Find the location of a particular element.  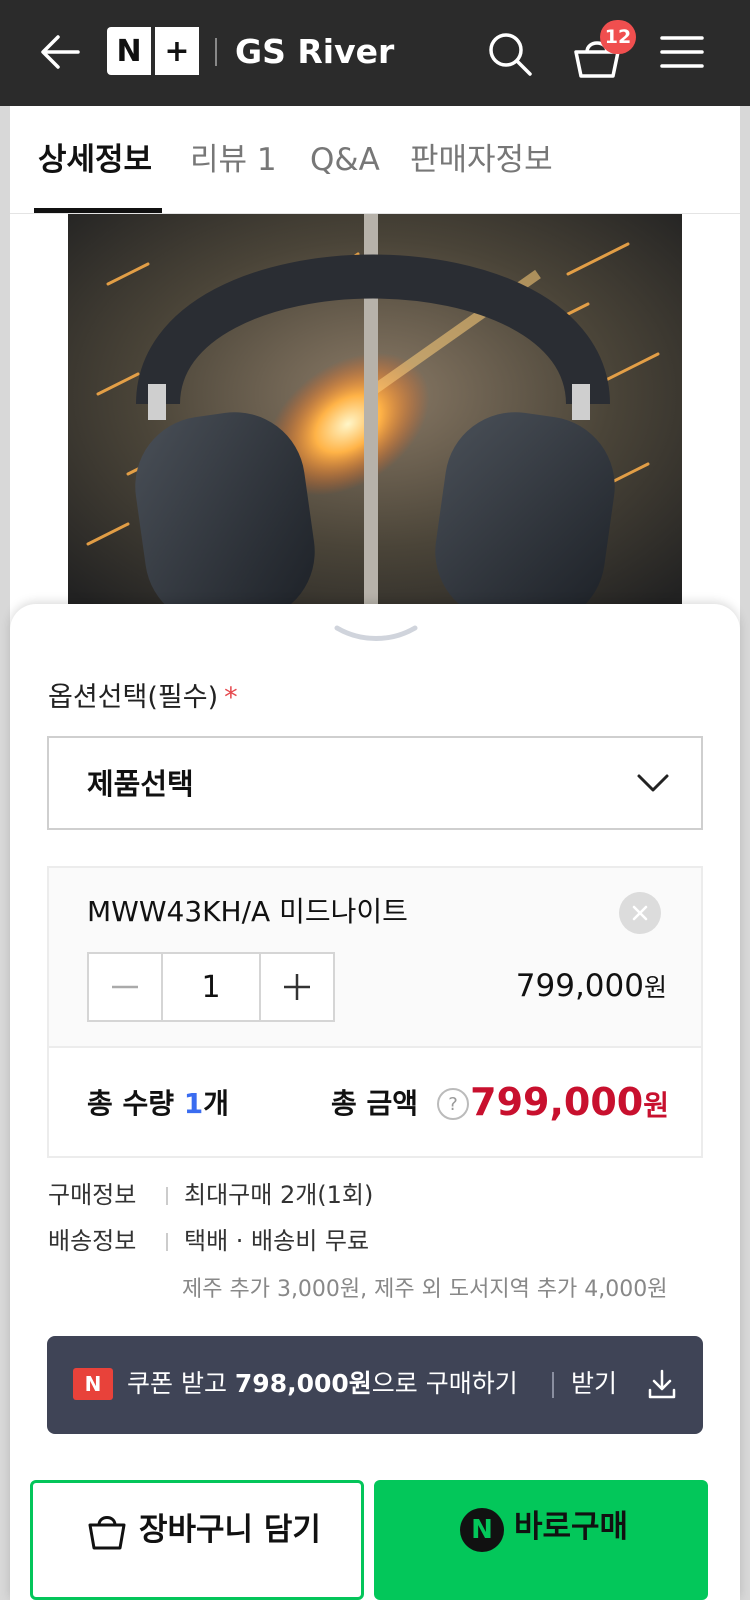

add-to-cart-label: 장바구니 담기 is located at coordinates (230, 1530).